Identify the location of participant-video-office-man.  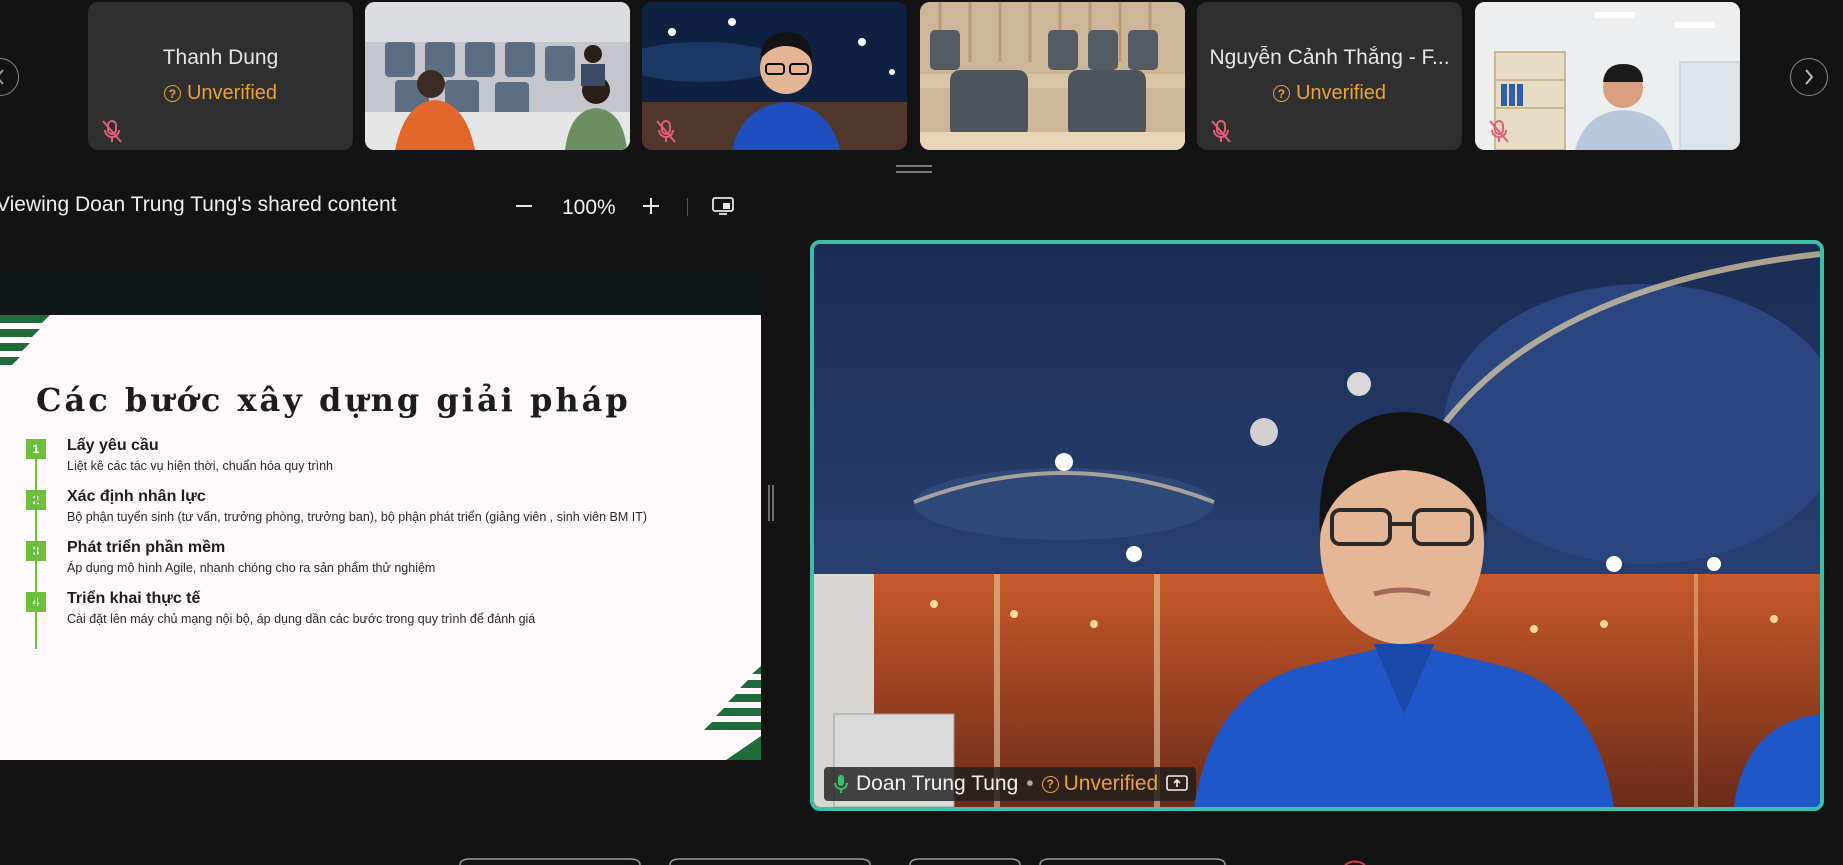
(1607, 76).